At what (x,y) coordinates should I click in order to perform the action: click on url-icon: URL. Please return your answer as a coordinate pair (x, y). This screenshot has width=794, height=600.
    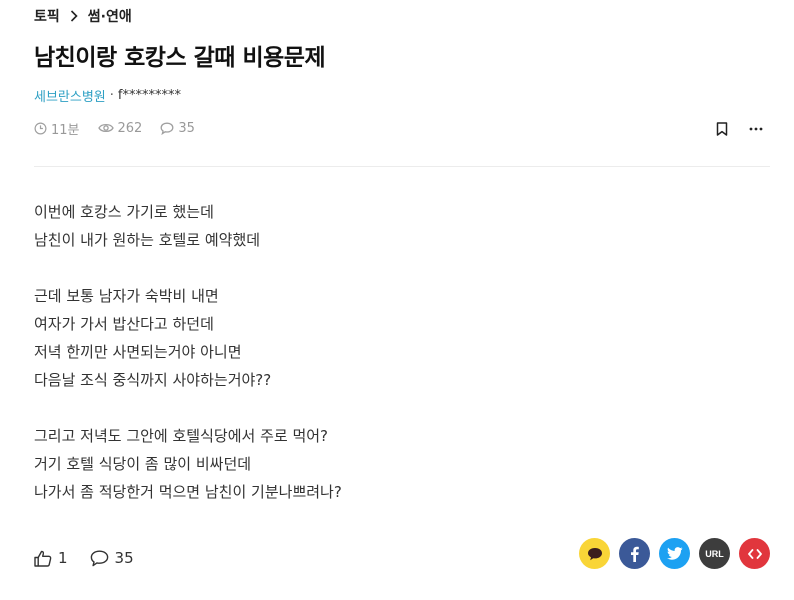
    Looking at the image, I should click on (714, 553).